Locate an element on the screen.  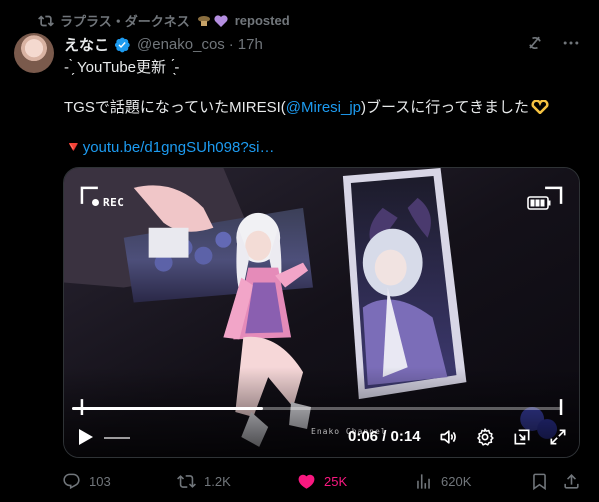
rec-indicator: REC is located at coordinates (108, 202).